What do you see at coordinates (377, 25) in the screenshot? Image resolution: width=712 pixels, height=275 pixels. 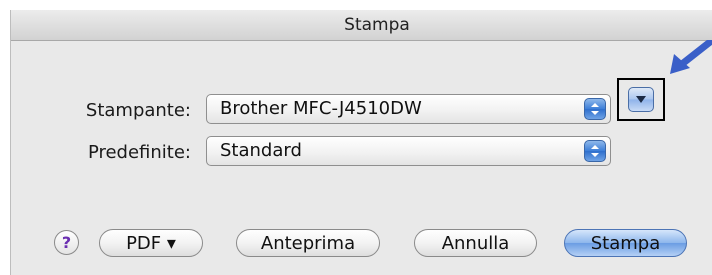 I see `dialog-title: Stampa` at bounding box center [377, 25].